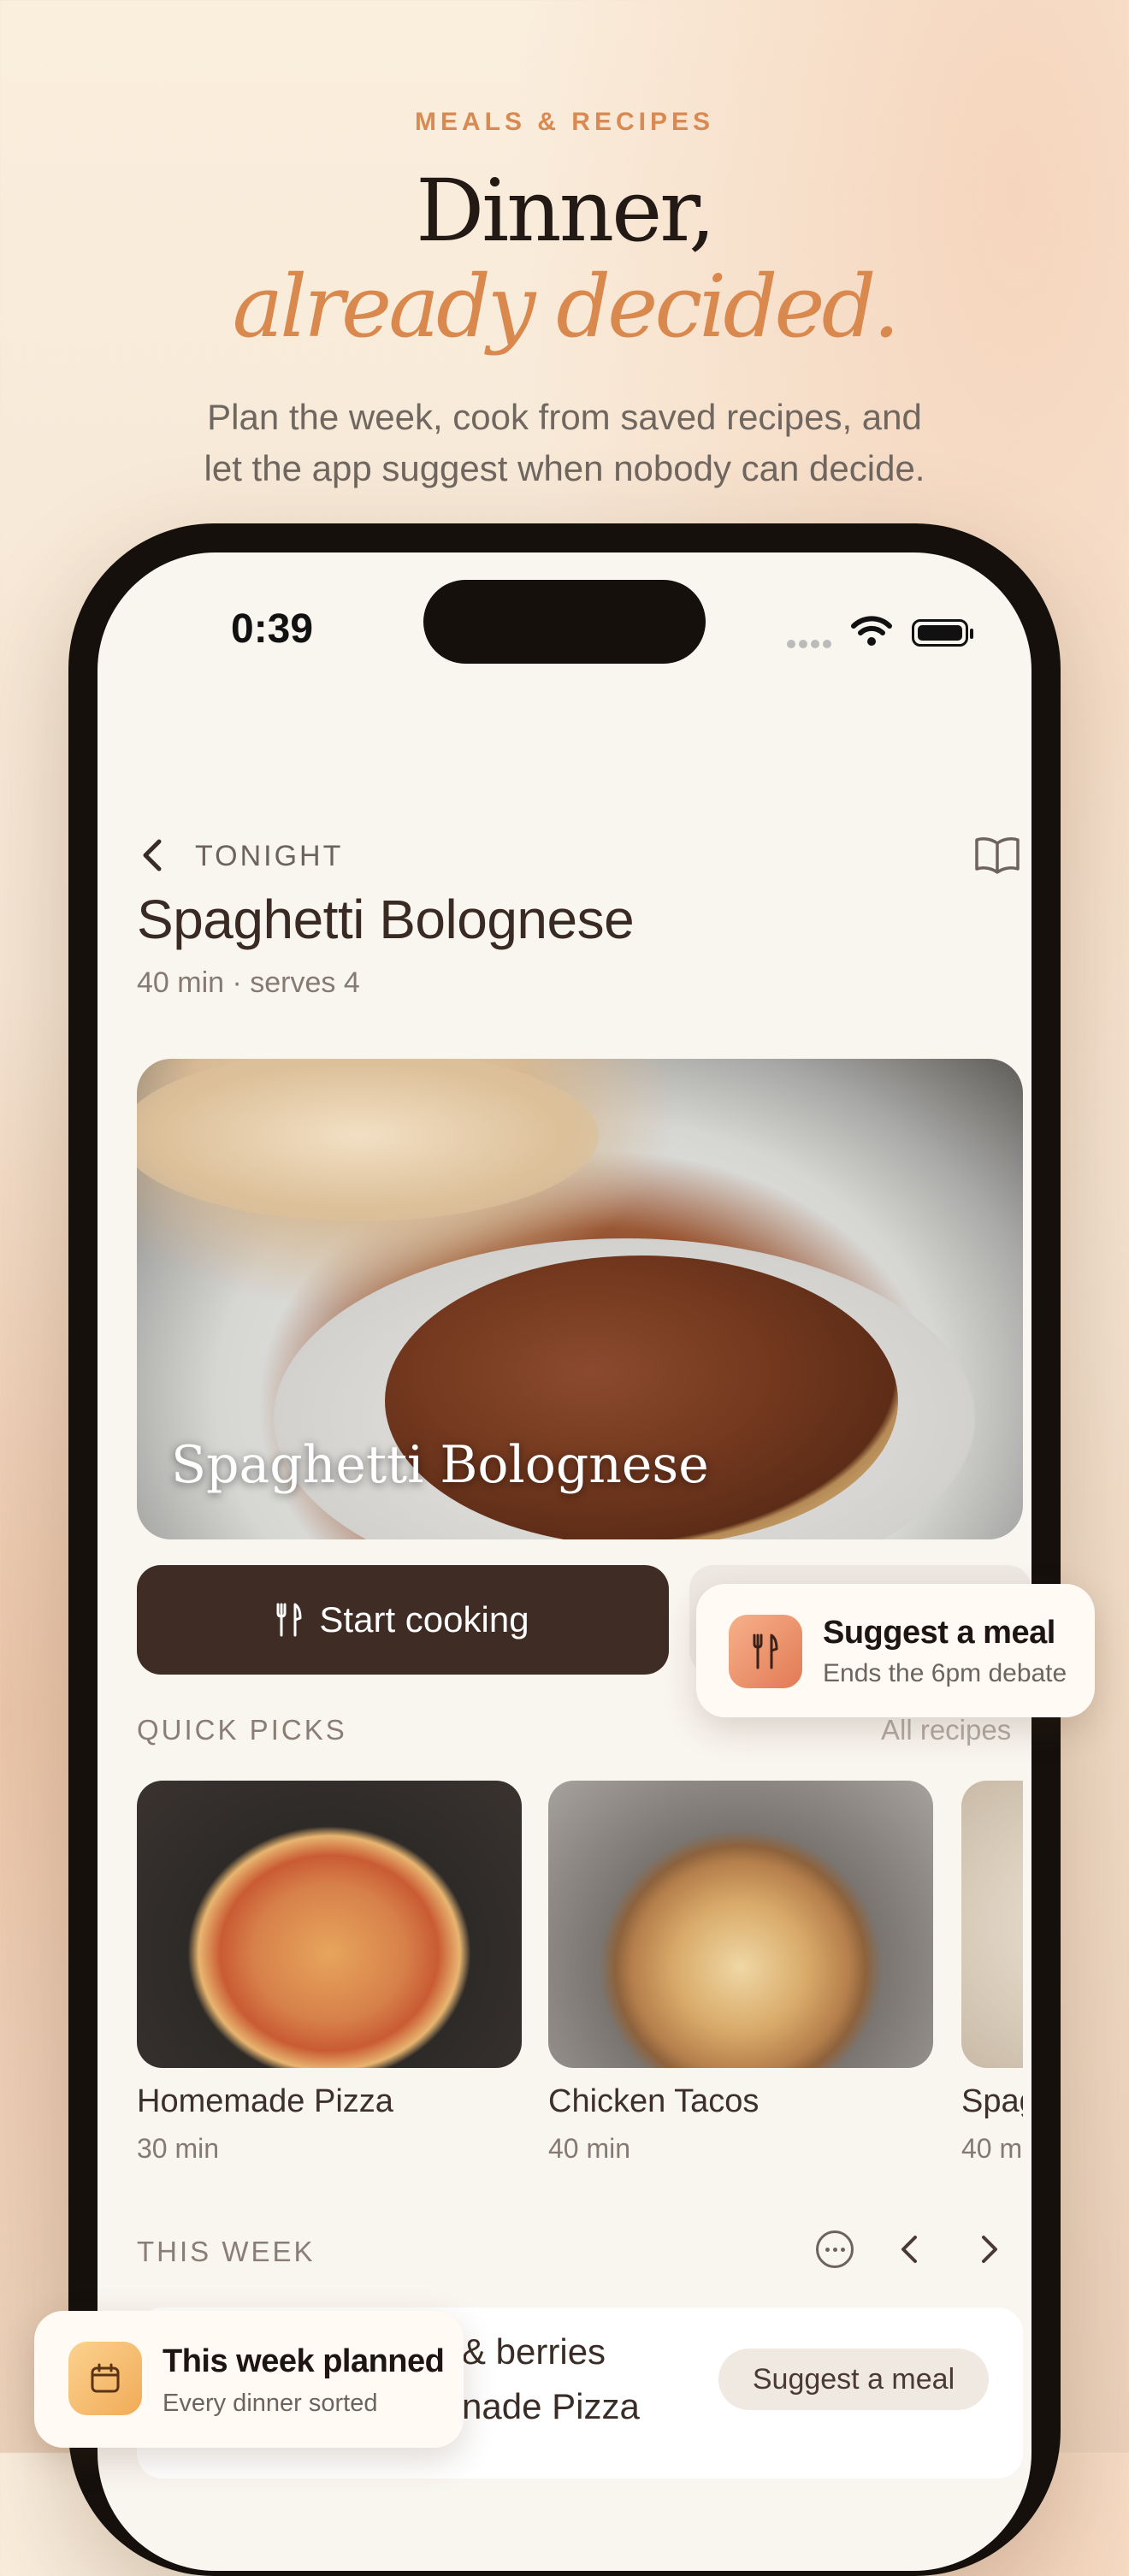 The image size is (1129, 2576). What do you see at coordinates (178, 2148) in the screenshot?
I see `quick-pick-duration: 30 min` at bounding box center [178, 2148].